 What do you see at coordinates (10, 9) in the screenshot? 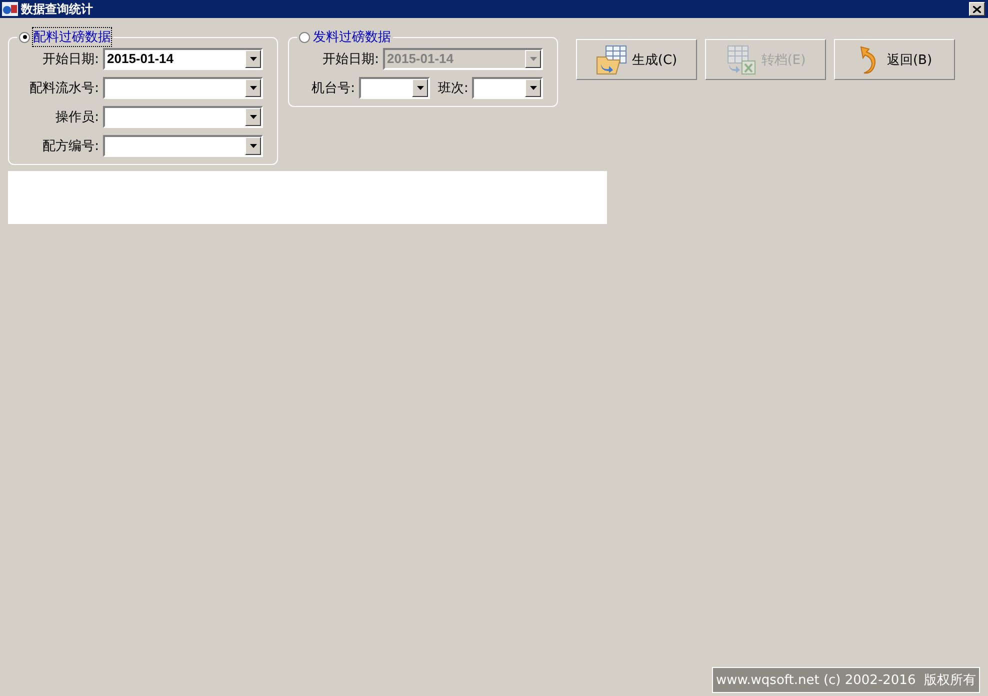
I see `app-icon` at bounding box center [10, 9].